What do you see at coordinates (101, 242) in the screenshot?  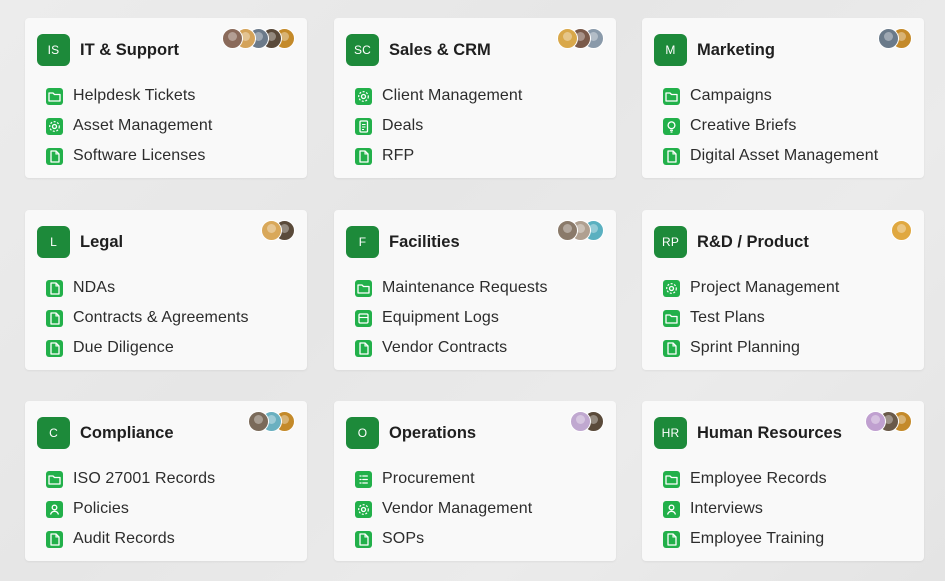 I see `workspace-title: Legal` at bounding box center [101, 242].